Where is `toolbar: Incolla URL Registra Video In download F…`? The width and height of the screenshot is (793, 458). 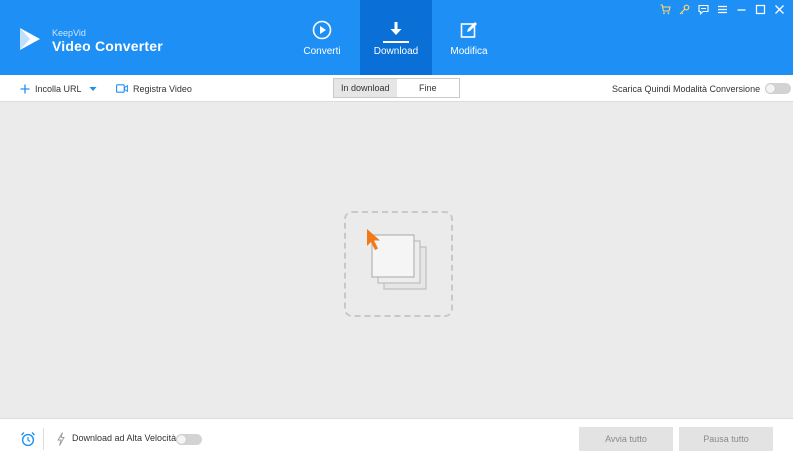
toolbar: Incolla URL Registra Video In download F… is located at coordinates (396, 88).